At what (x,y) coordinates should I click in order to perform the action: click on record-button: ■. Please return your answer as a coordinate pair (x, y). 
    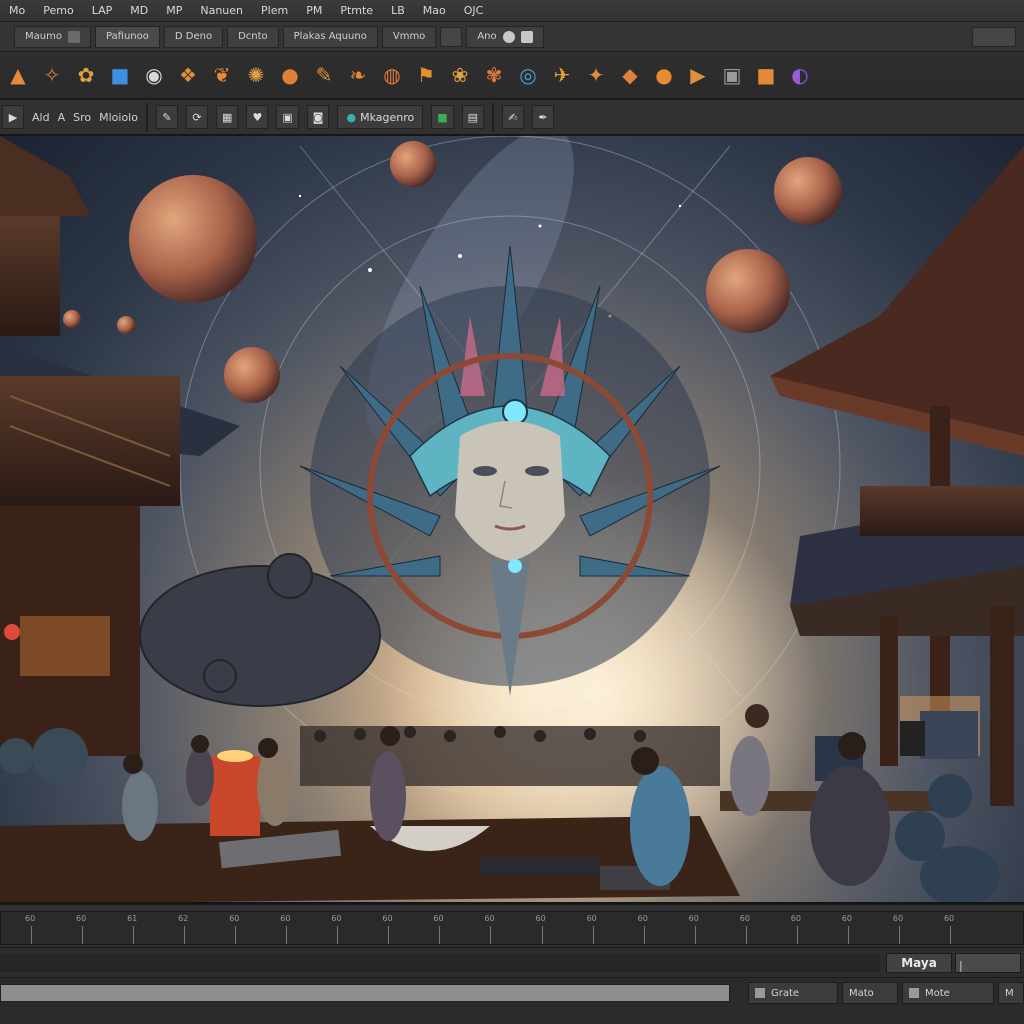
    Looking at the image, I should click on (442, 117).